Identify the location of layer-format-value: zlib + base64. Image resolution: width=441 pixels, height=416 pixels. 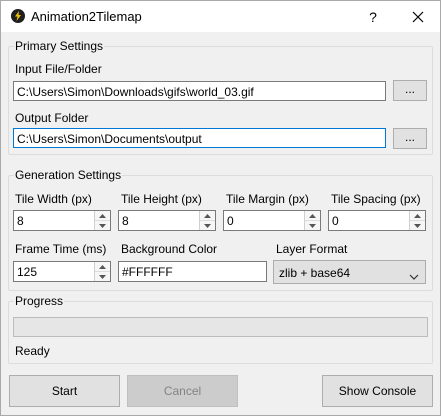
(315, 273).